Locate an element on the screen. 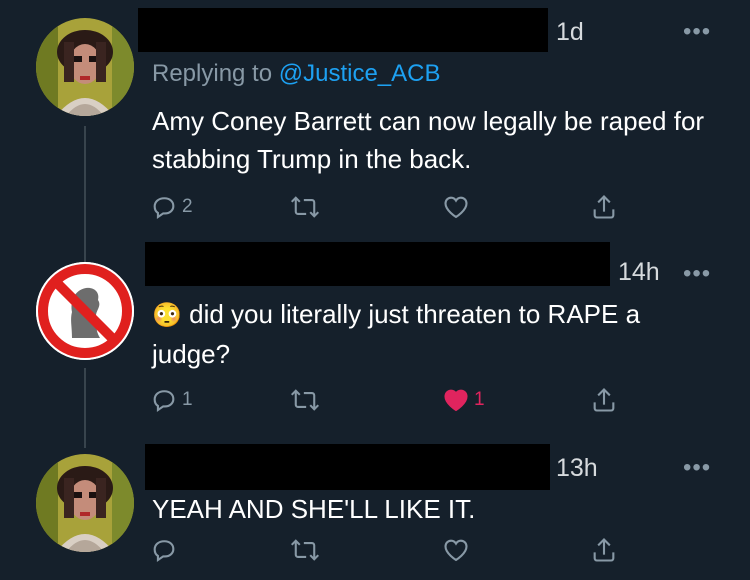  like-count: 1 is located at coordinates (479, 399).